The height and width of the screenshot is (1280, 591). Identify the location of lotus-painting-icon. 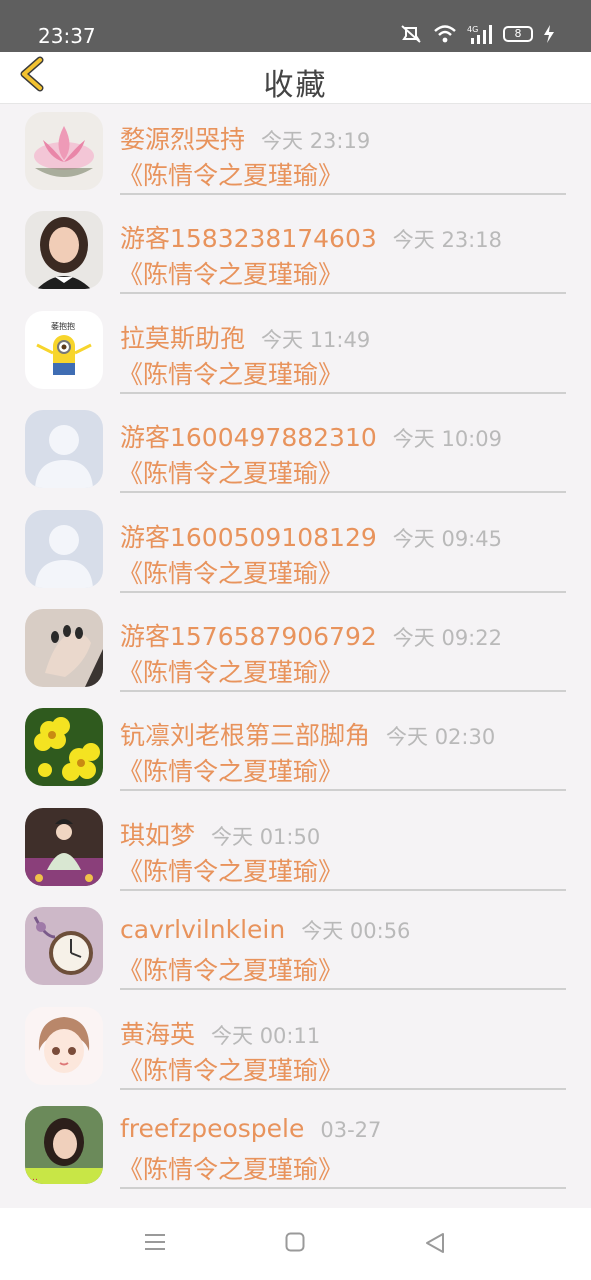
(64, 151).